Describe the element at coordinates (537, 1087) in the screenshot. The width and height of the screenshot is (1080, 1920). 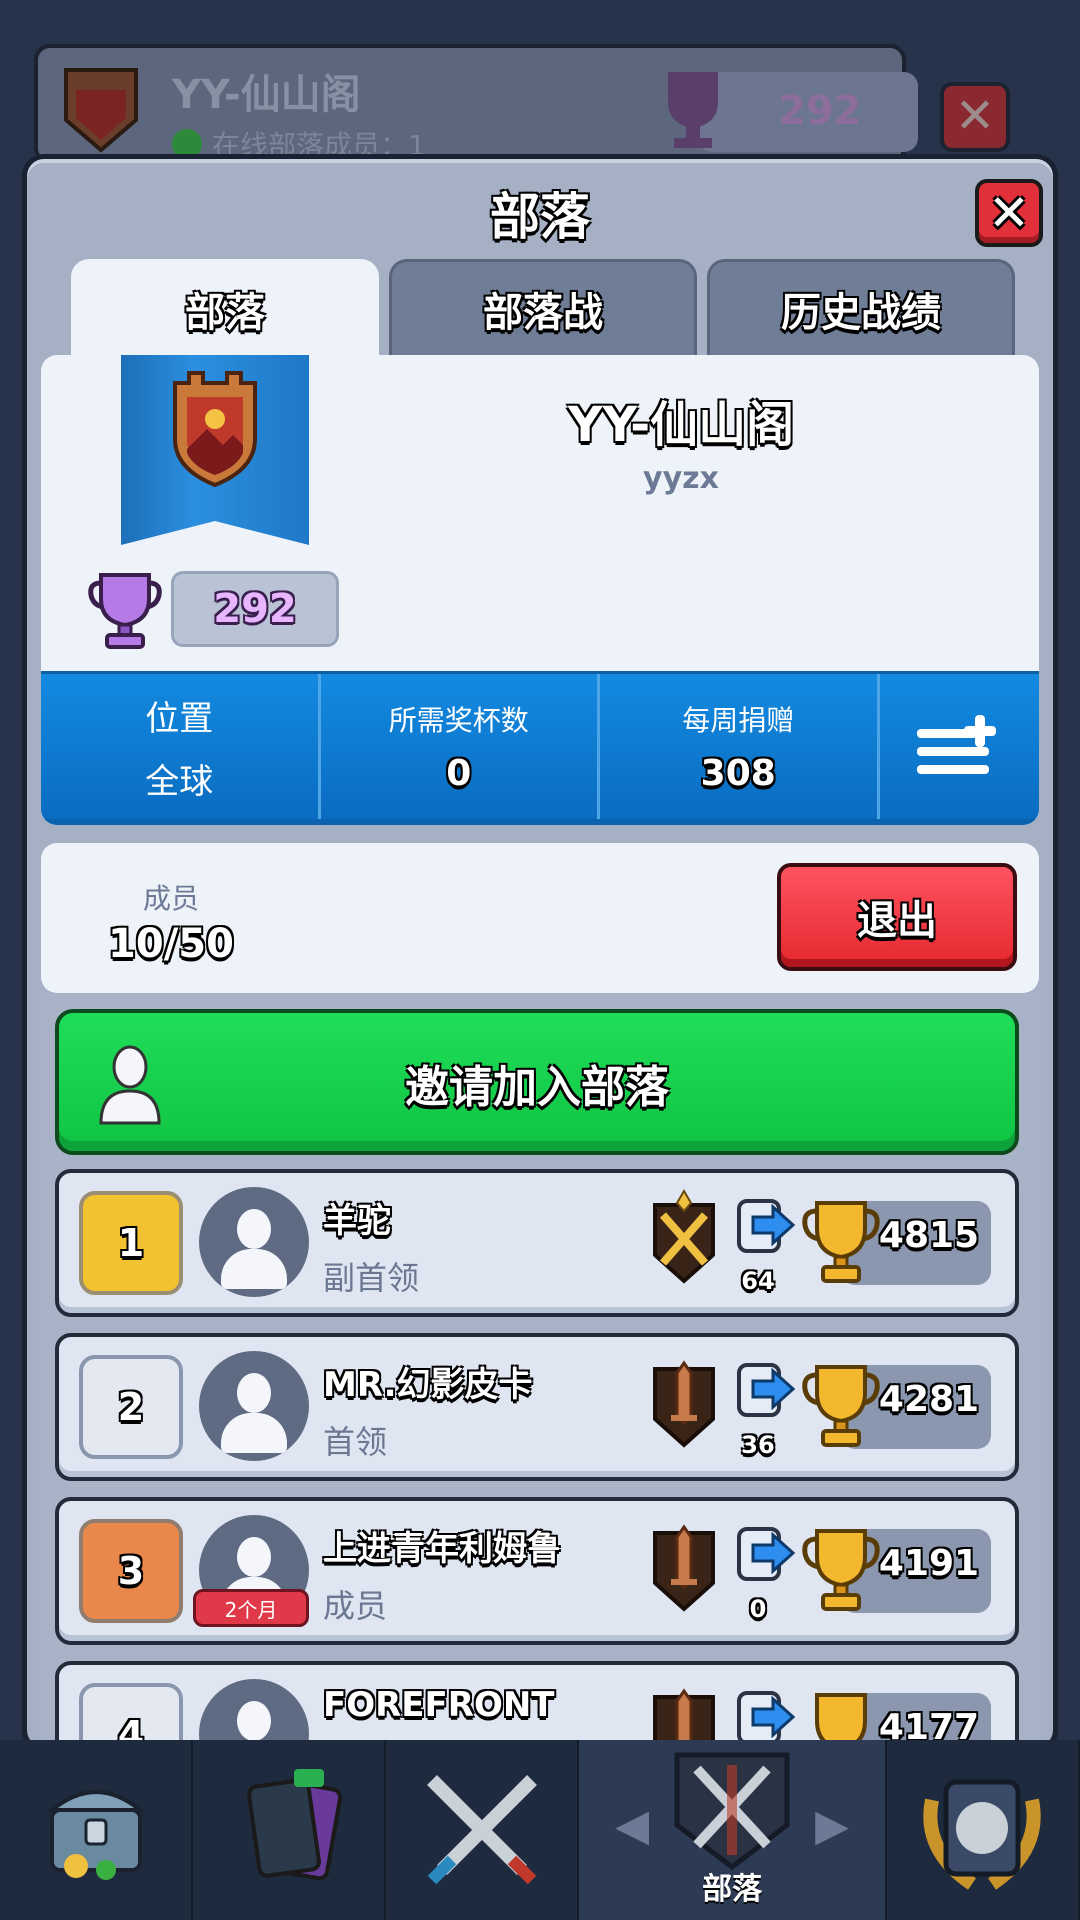
I see `invite-label: 邀请加入部落` at that location.